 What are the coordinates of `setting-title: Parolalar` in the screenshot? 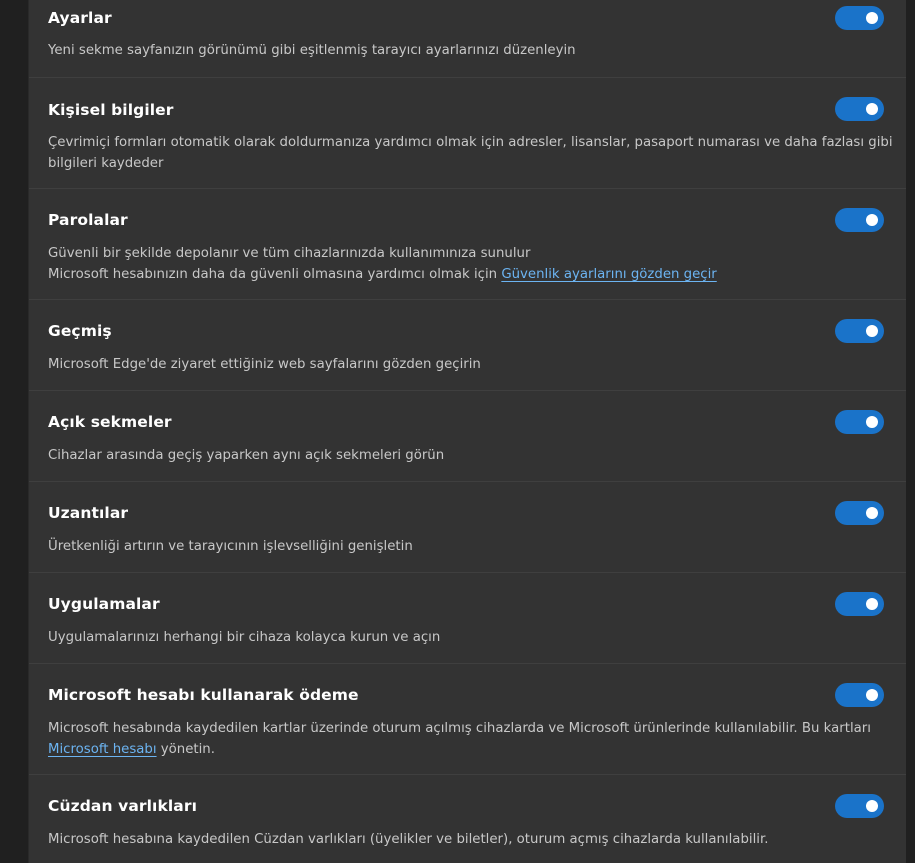 It's located at (88, 220).